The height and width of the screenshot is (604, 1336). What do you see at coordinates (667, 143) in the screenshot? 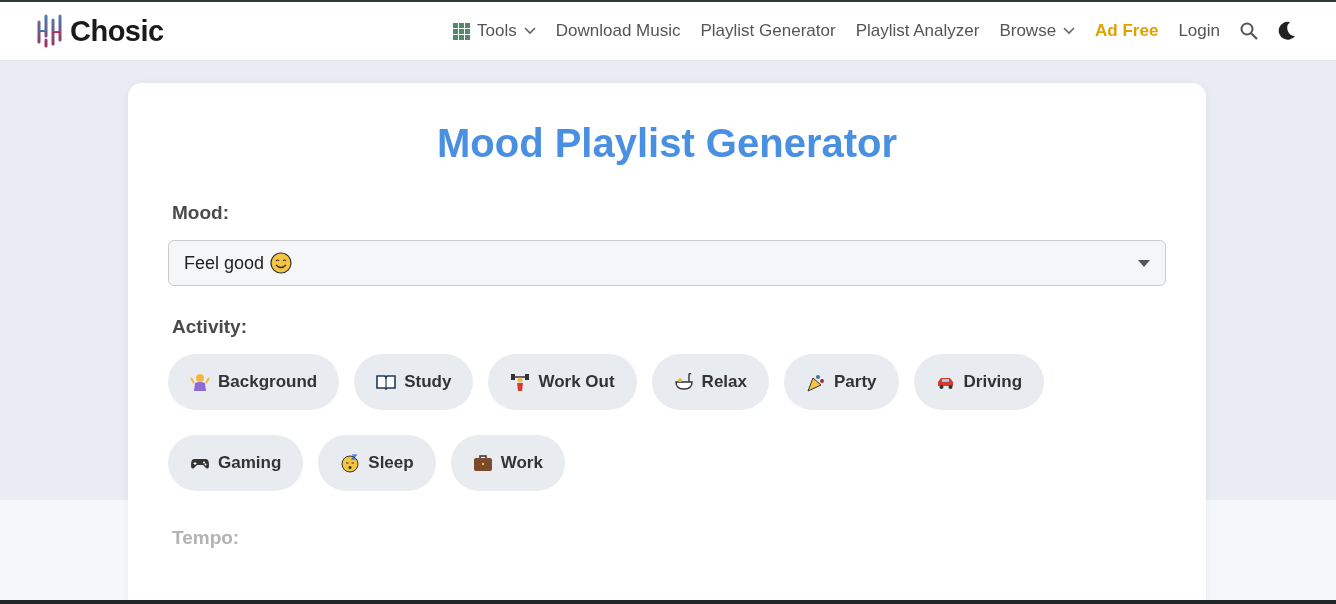
I see `page-title: Mood Playlist Generator` at bounding box center [667, 143].